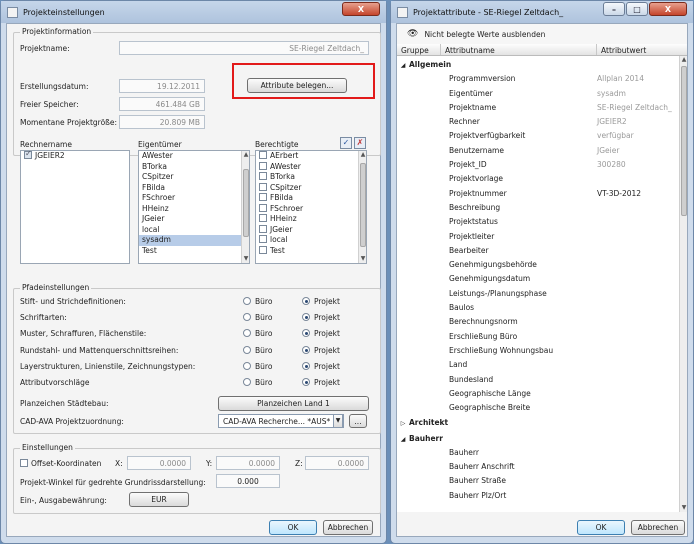 This screenshot has height=544, width=694. I want to click on close-icon: X, so click(668, 9).